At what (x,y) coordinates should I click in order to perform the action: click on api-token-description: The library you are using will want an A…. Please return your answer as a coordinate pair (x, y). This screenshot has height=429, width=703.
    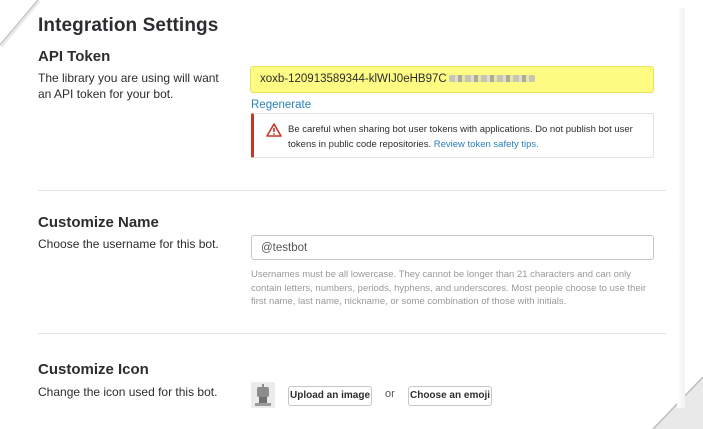
    Looking at the image, I should click on (128, 86).